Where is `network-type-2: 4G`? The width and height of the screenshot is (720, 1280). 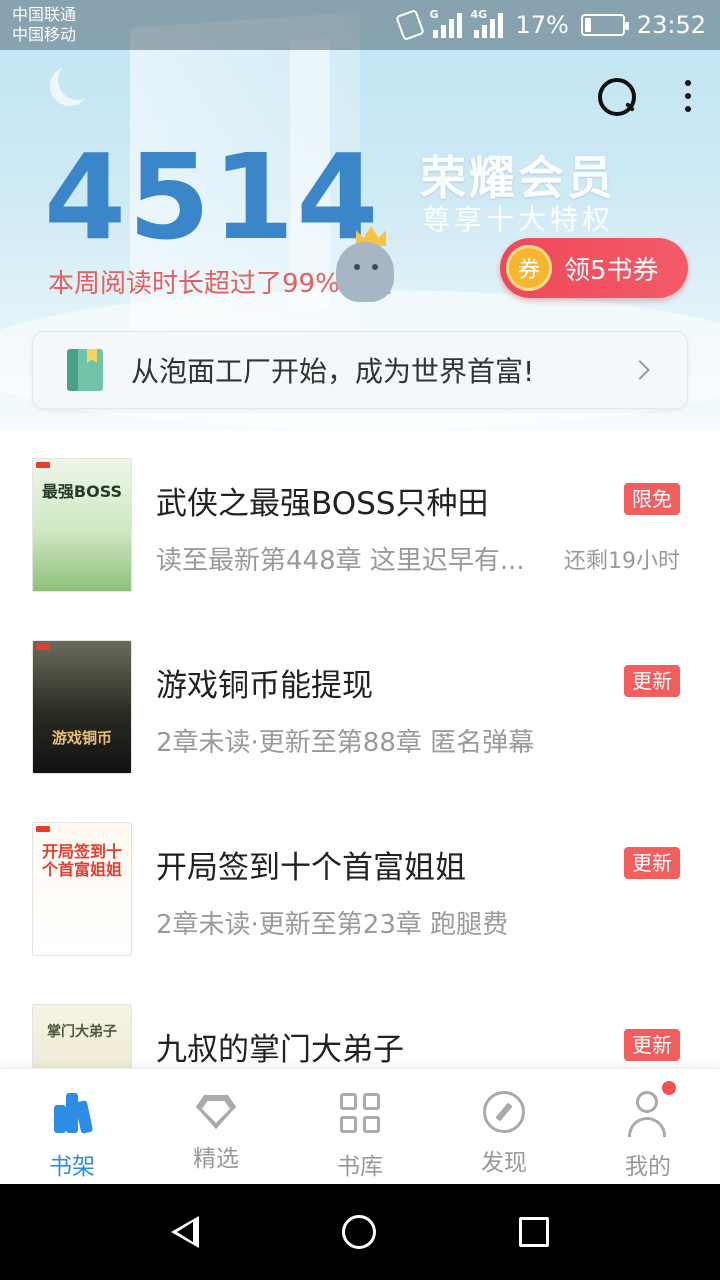
network-type-2: 4G is located at coordinates (479, 14).